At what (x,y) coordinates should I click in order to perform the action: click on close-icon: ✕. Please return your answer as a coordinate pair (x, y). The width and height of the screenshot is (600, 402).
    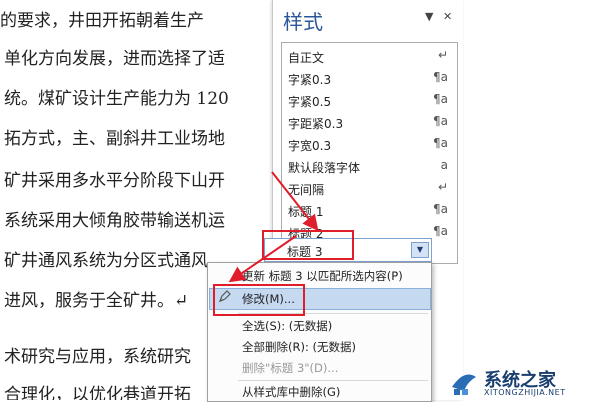
    Looking at the image, I should click on (447, 16).